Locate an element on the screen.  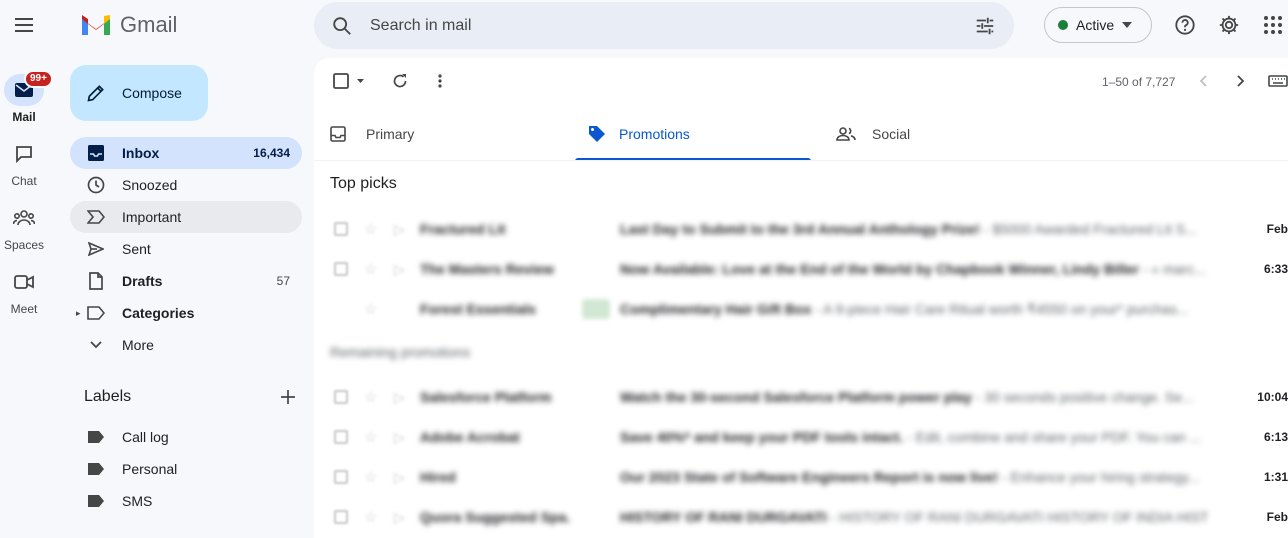
nav-label: Inbox is located at coordinates (141, 153).